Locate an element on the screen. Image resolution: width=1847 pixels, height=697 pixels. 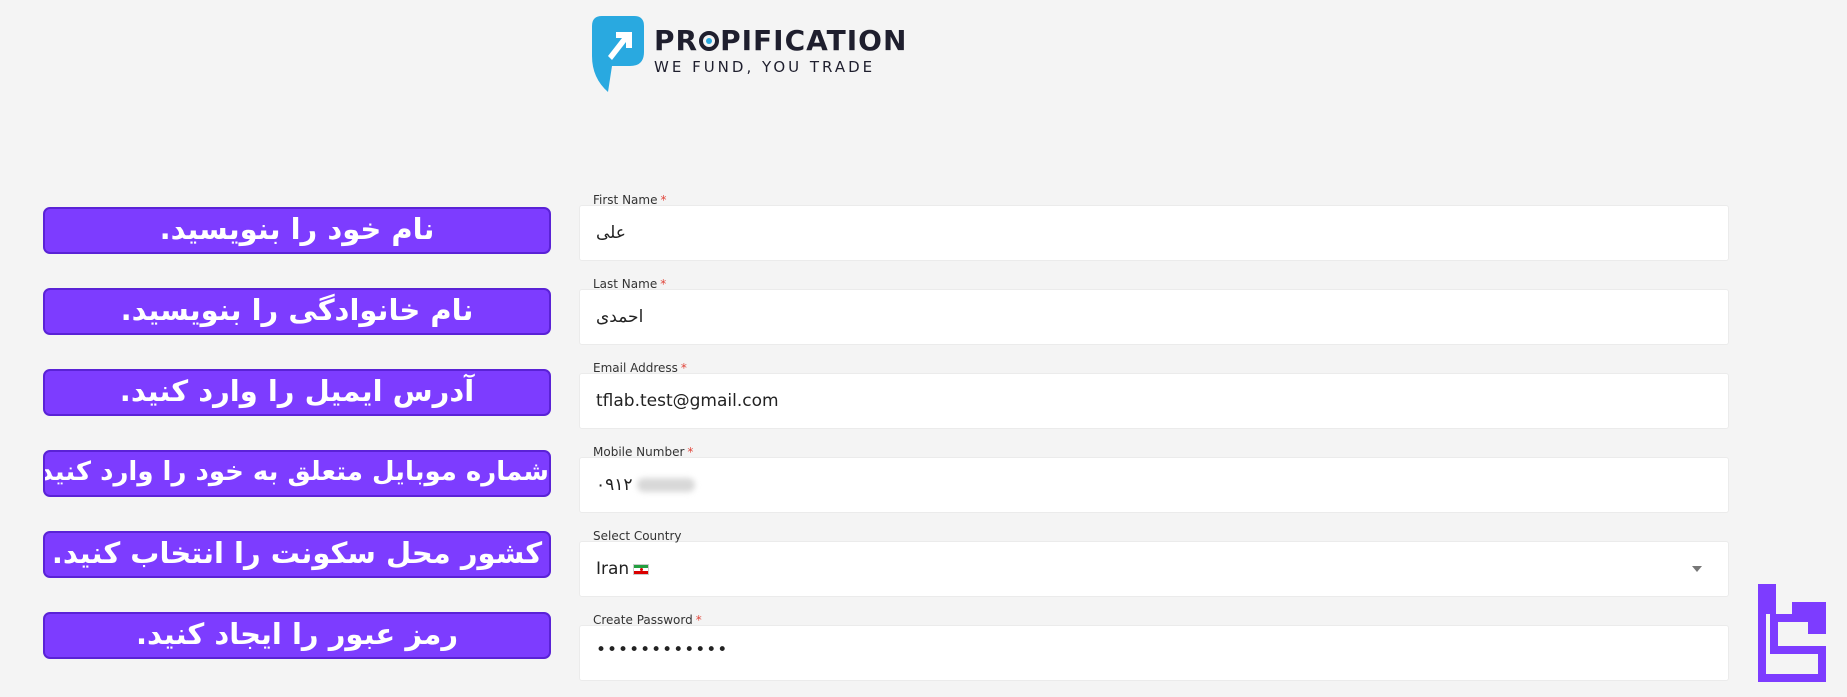
logo-name-part2: PIFICATION is located at coordinates (814, 40).